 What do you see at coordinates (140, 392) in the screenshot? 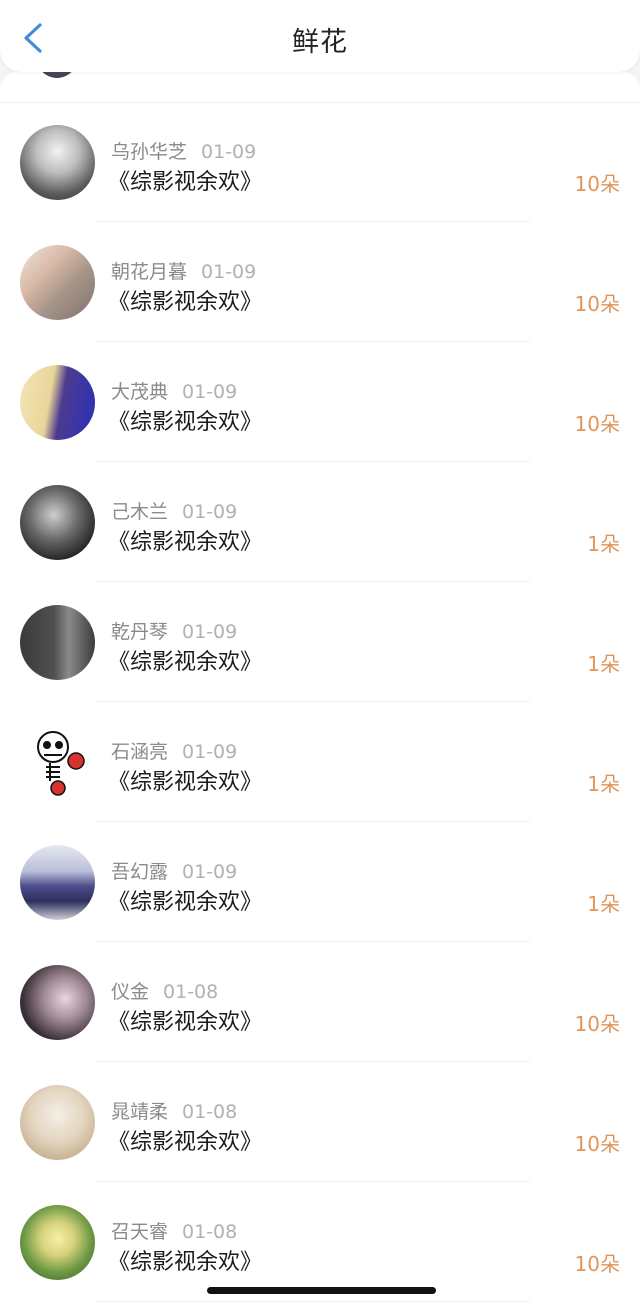
I see `user-name: 大茂典` at bounding box center [140, 392].